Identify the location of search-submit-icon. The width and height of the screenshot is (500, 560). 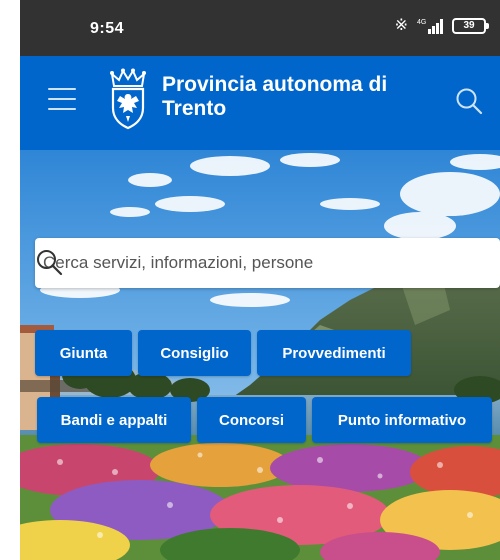
(49, 262).